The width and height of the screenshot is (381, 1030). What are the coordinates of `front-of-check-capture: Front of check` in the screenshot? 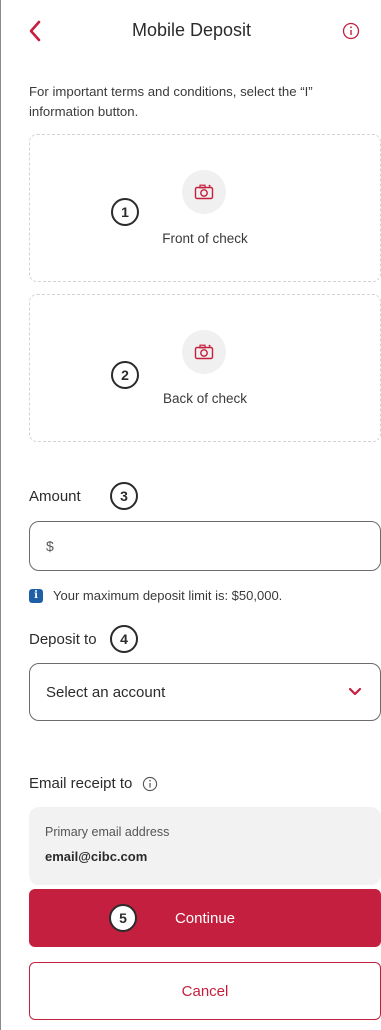 It's located at (205, 208).